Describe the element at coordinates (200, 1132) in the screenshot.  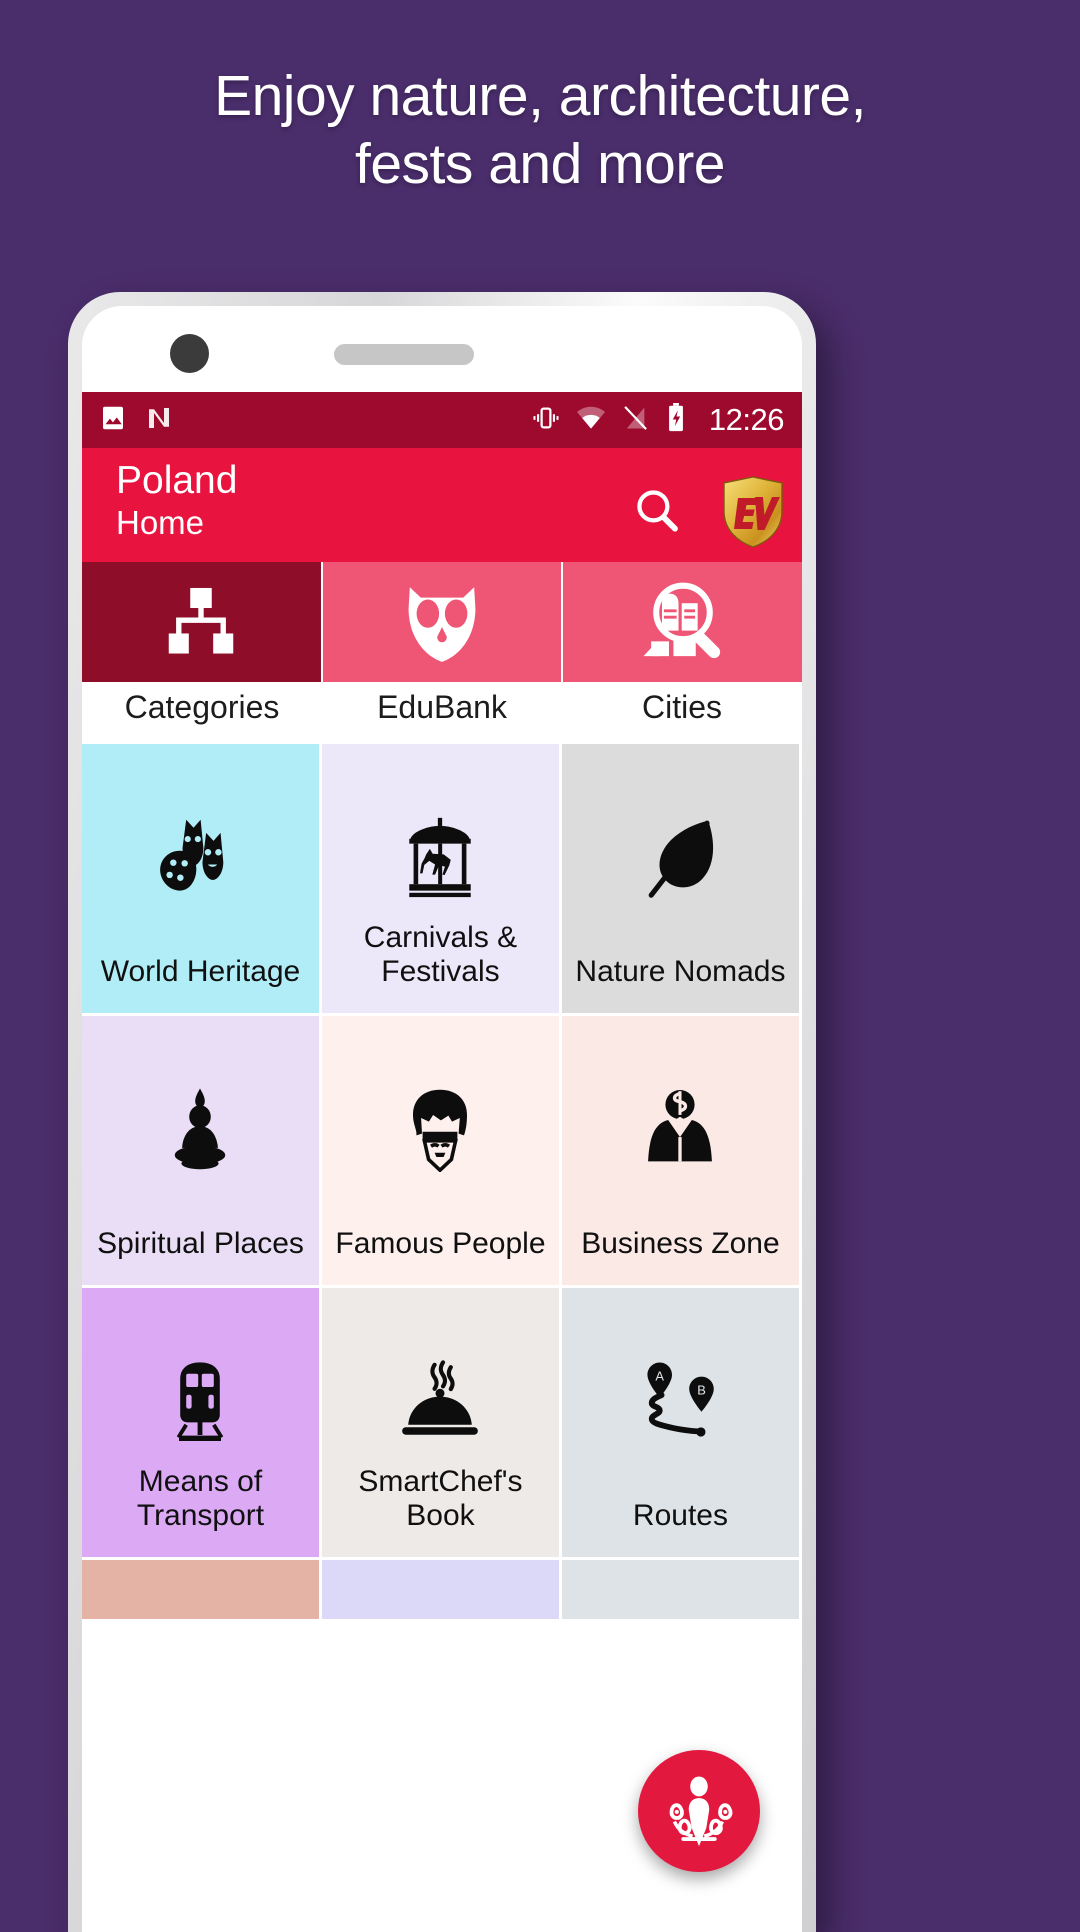
I see `buddha-icon` at that location.